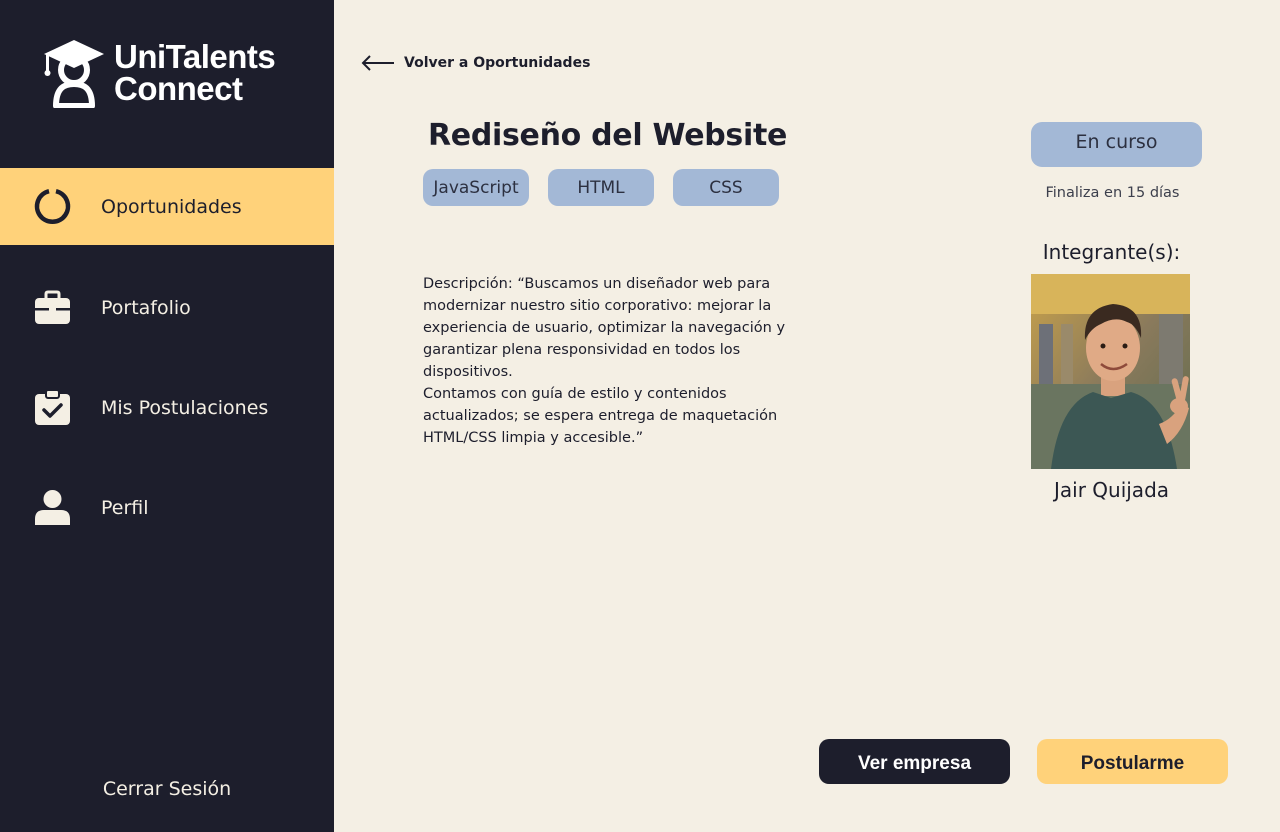 This screenshot has width=1280, height=832. I want to click on member-name: Jair Quijada, so click(1111, 490).